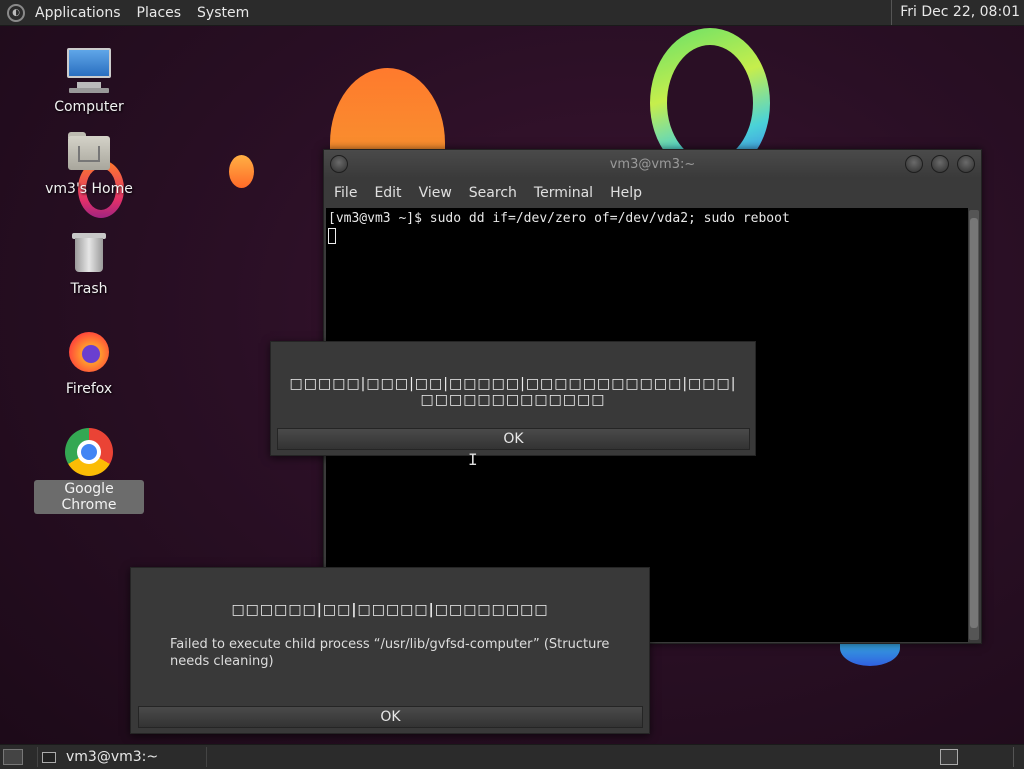 This screenshot has width=1024, height=769. I want to click on chrome-icon, so click(89, 452).